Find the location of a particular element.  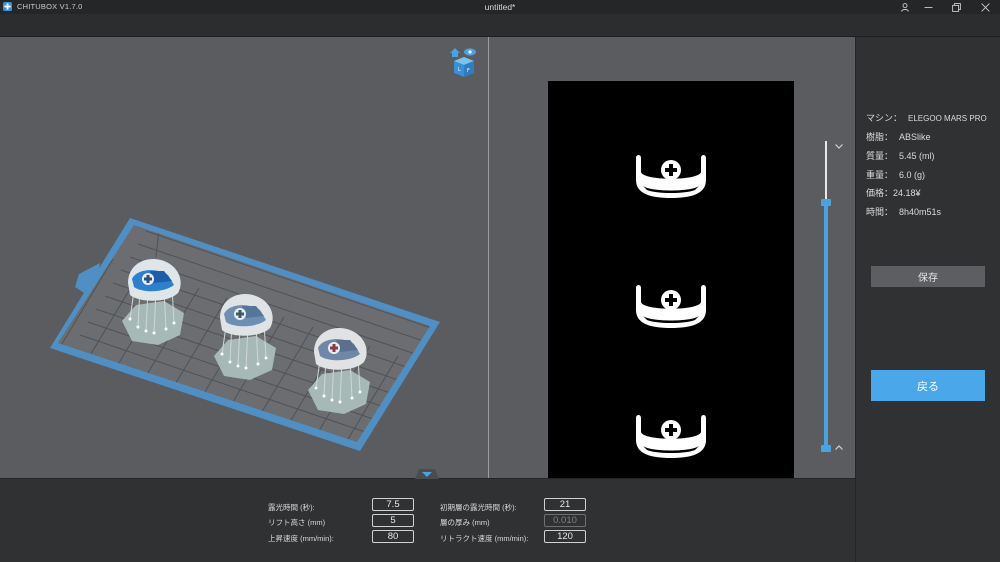

minimize-icon is located at coordinates (928, 7).